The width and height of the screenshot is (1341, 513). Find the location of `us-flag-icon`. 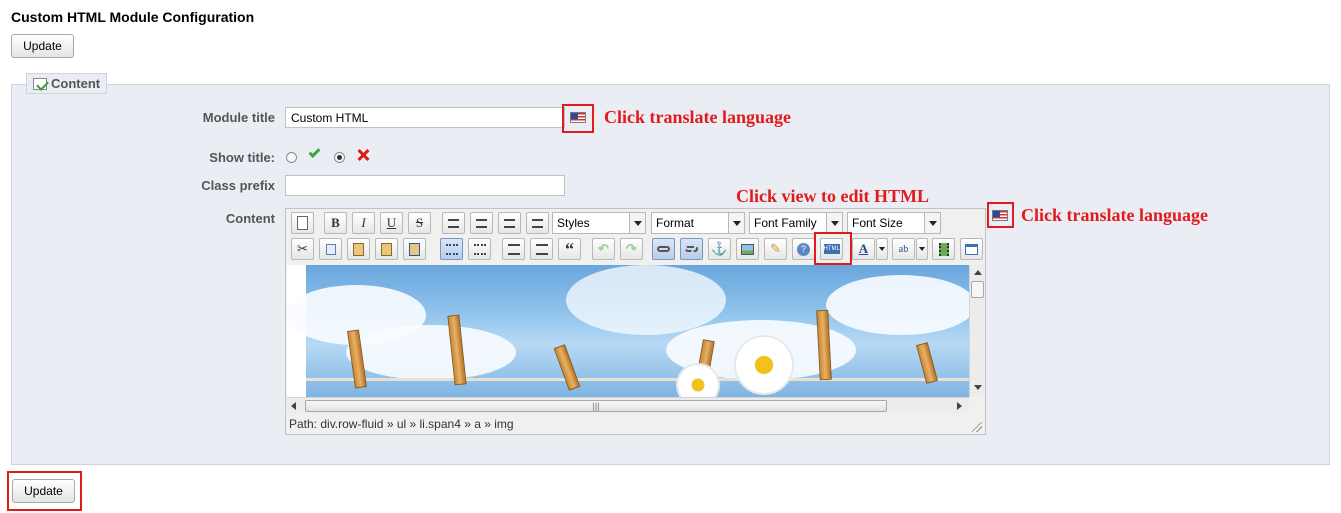

us-flag-icon is located at coordinates (578, 117).